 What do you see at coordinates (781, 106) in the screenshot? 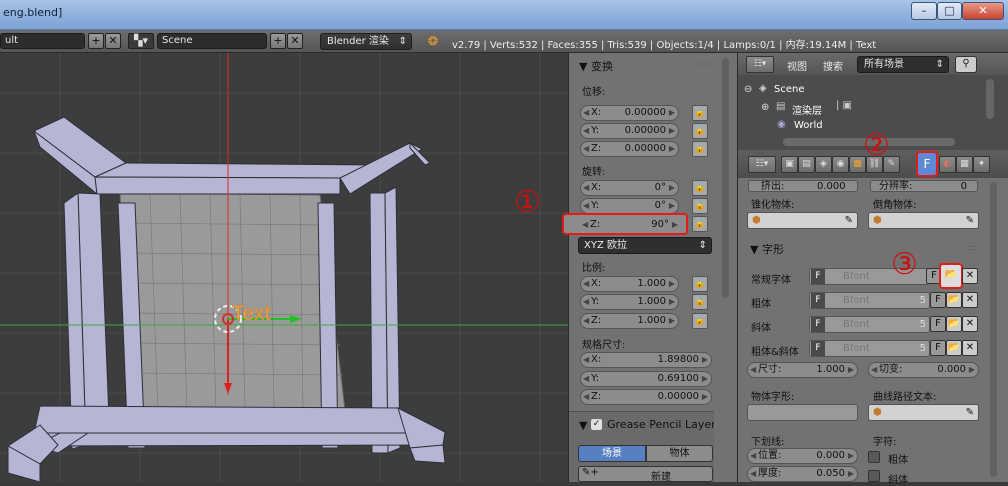
I see `render-layers-icon: ▤` at bounding box center [781, 106].